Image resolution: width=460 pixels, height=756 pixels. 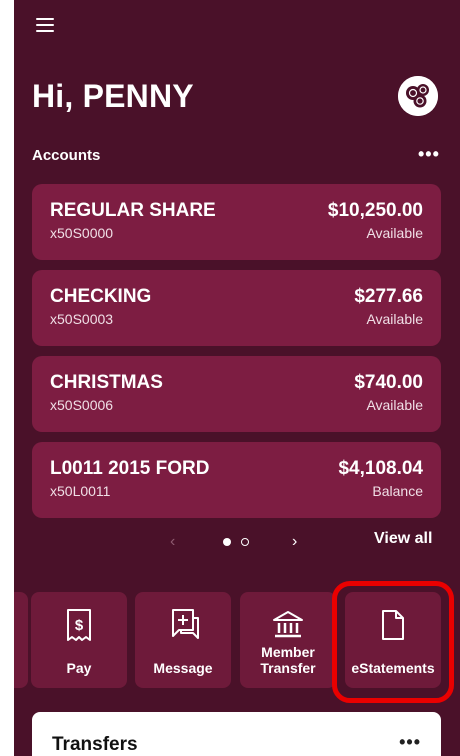 I want to click on account-name: L0011 2015 FORD, so click(x=130, y=468).